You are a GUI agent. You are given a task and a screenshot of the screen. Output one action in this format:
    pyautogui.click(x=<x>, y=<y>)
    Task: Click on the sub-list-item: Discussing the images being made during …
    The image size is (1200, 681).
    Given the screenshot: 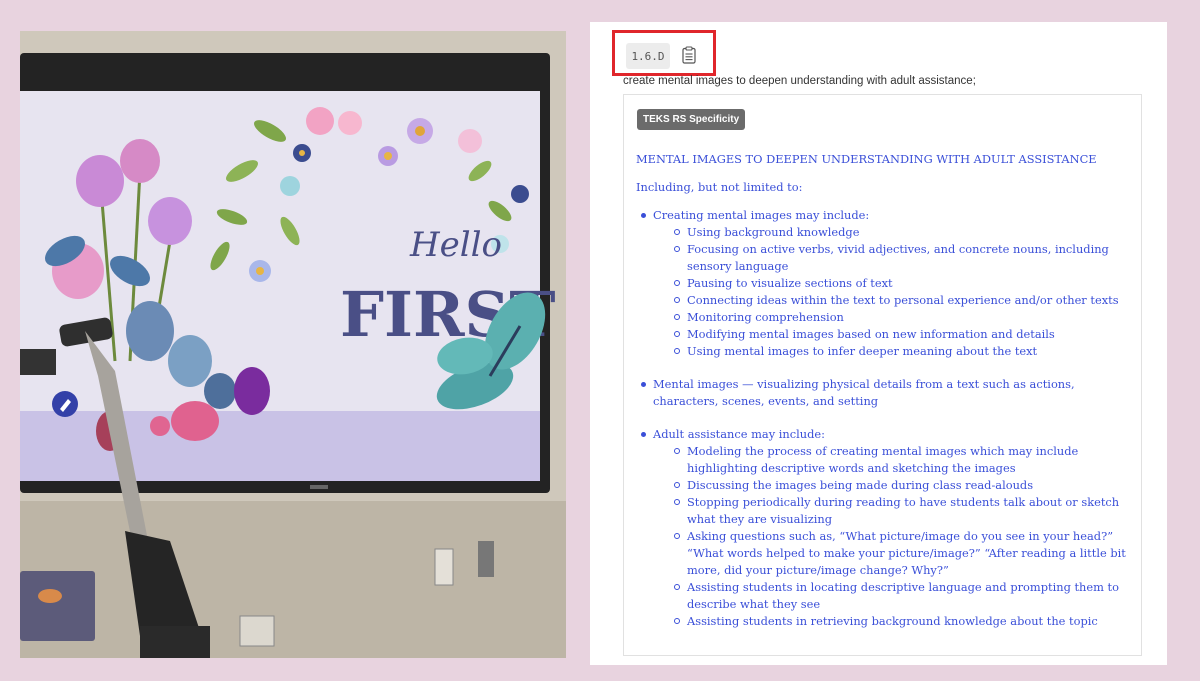 What is the action you would take?
    pyautogui.click(x=892, y=485)
    